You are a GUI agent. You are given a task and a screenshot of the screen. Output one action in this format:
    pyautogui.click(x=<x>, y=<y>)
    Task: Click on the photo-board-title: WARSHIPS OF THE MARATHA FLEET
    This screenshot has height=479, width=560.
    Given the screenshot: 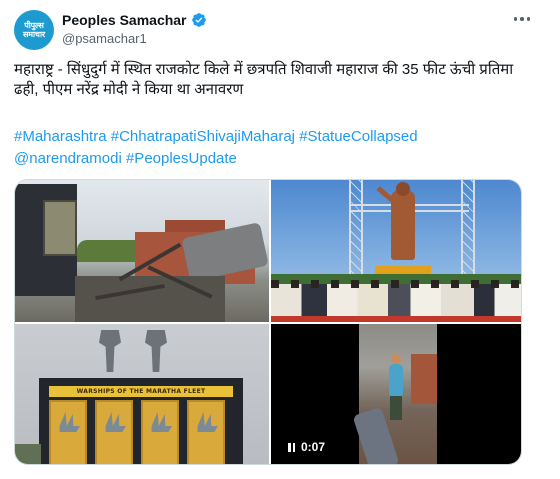 What is the action you would take?
    pyautogui.click(x=141, y=391)
    